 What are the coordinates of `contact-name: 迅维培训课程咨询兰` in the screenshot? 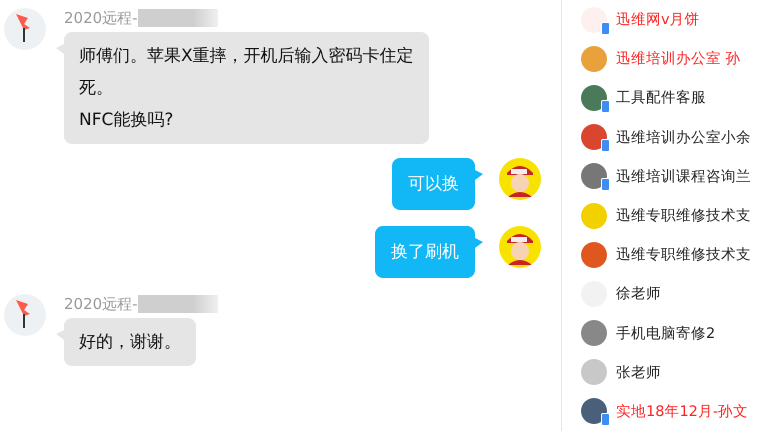 It's located at (683, 176).